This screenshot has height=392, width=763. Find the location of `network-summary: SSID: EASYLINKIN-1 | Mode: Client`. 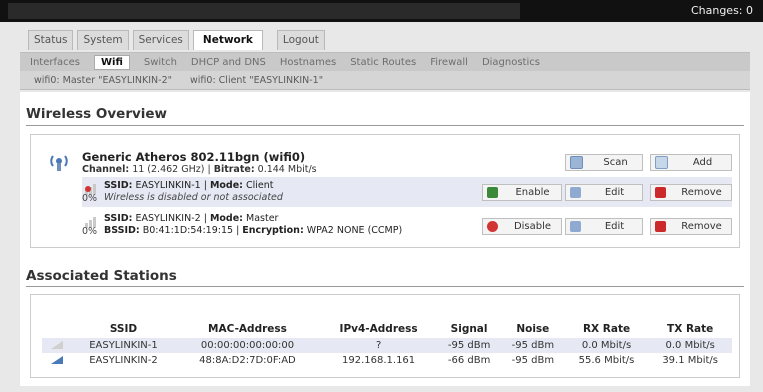

network-summary: SSID: EASYLINKIN-1 | Mode: Client is located at coordinates (189, 185).